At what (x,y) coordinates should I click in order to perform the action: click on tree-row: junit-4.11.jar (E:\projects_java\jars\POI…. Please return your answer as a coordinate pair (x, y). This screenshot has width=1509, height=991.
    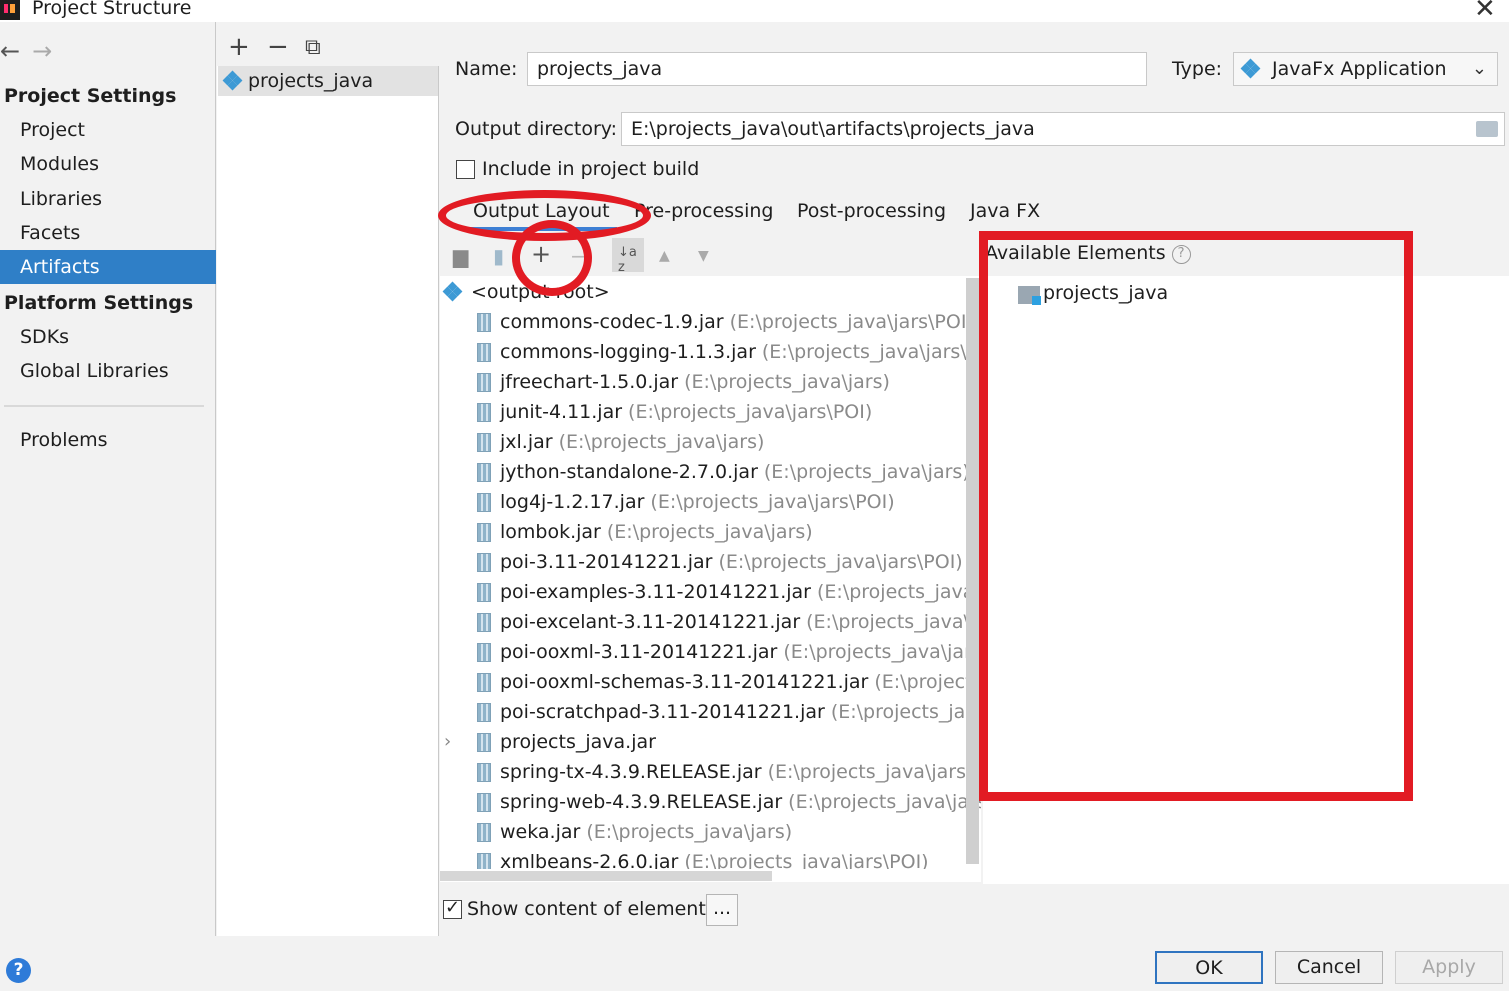
    Looking at the image, I should click on (710, 412).